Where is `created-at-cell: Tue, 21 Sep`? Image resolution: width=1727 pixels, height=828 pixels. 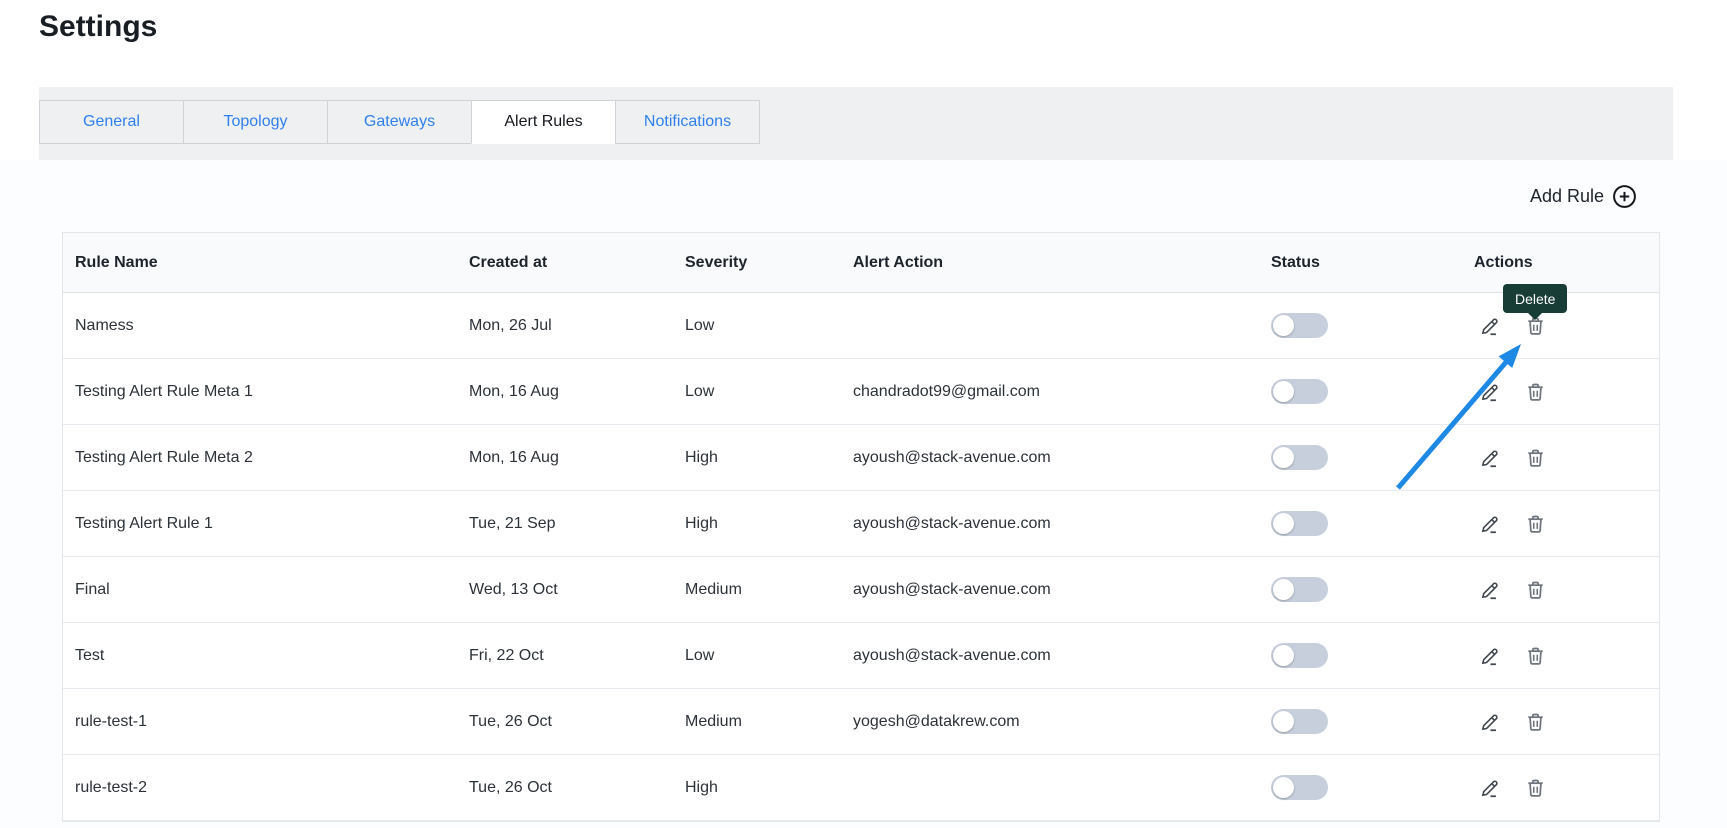 created-at-cell: Tue, 21 Sep is located at coordinates (512, 523).